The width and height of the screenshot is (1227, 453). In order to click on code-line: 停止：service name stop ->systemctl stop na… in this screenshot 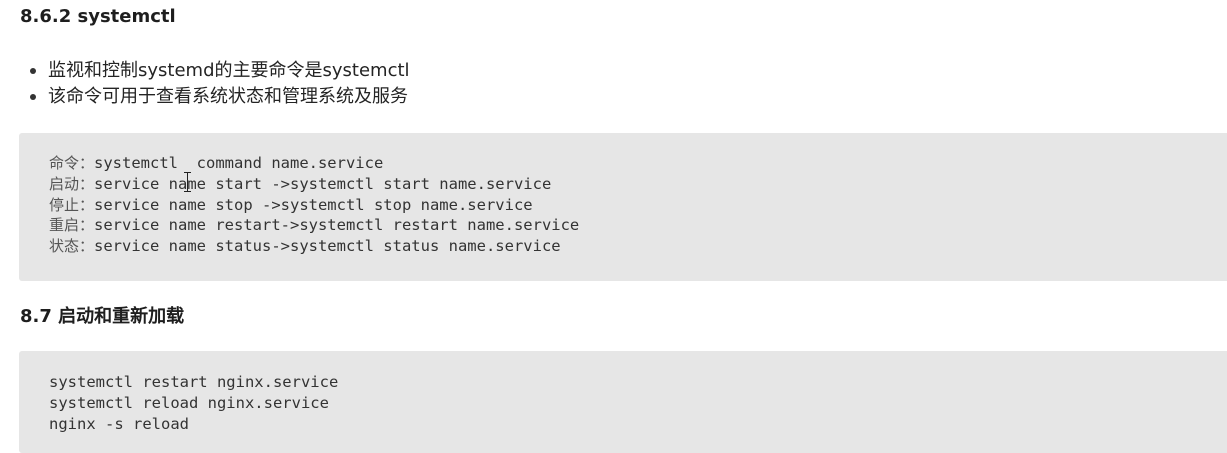, I will do `click(638, 205)`.